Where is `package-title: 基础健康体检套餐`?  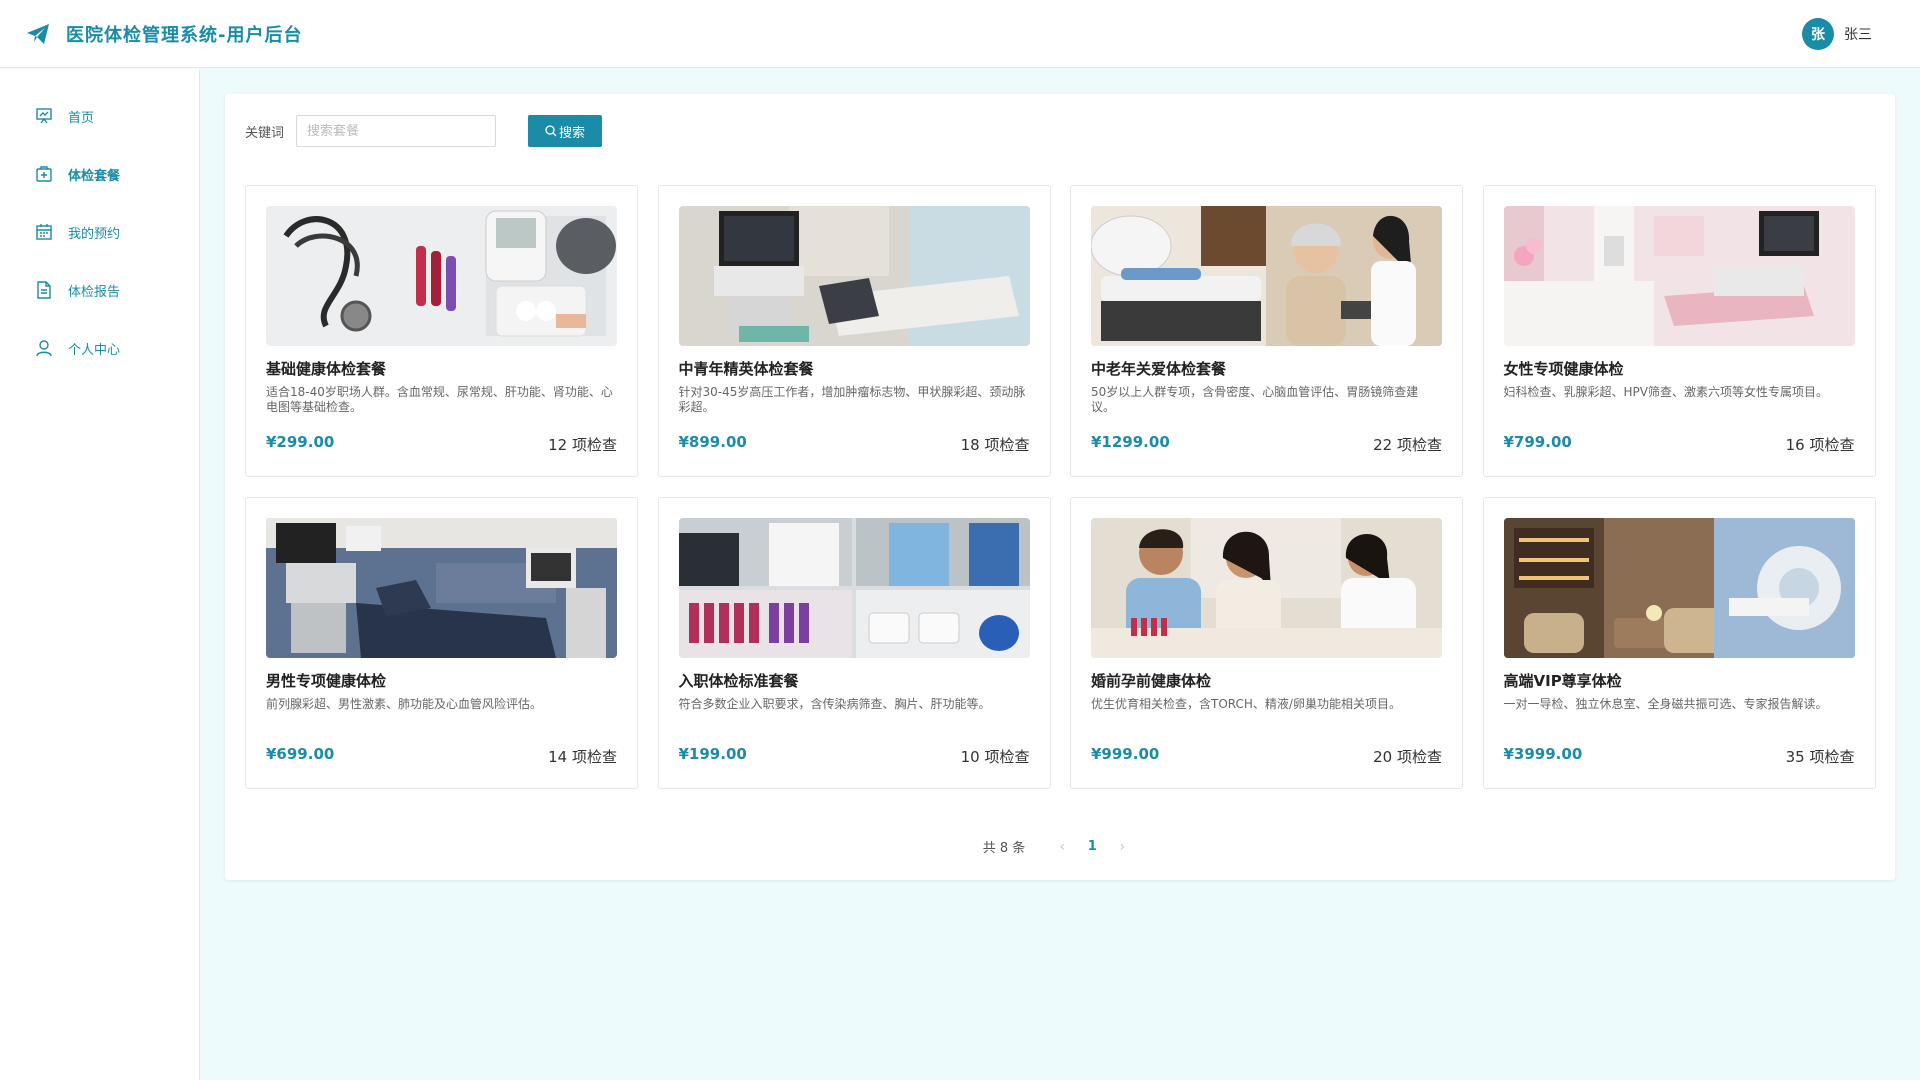
package-title: 基础健康体检套餐 is located at coordinates (326, 369).